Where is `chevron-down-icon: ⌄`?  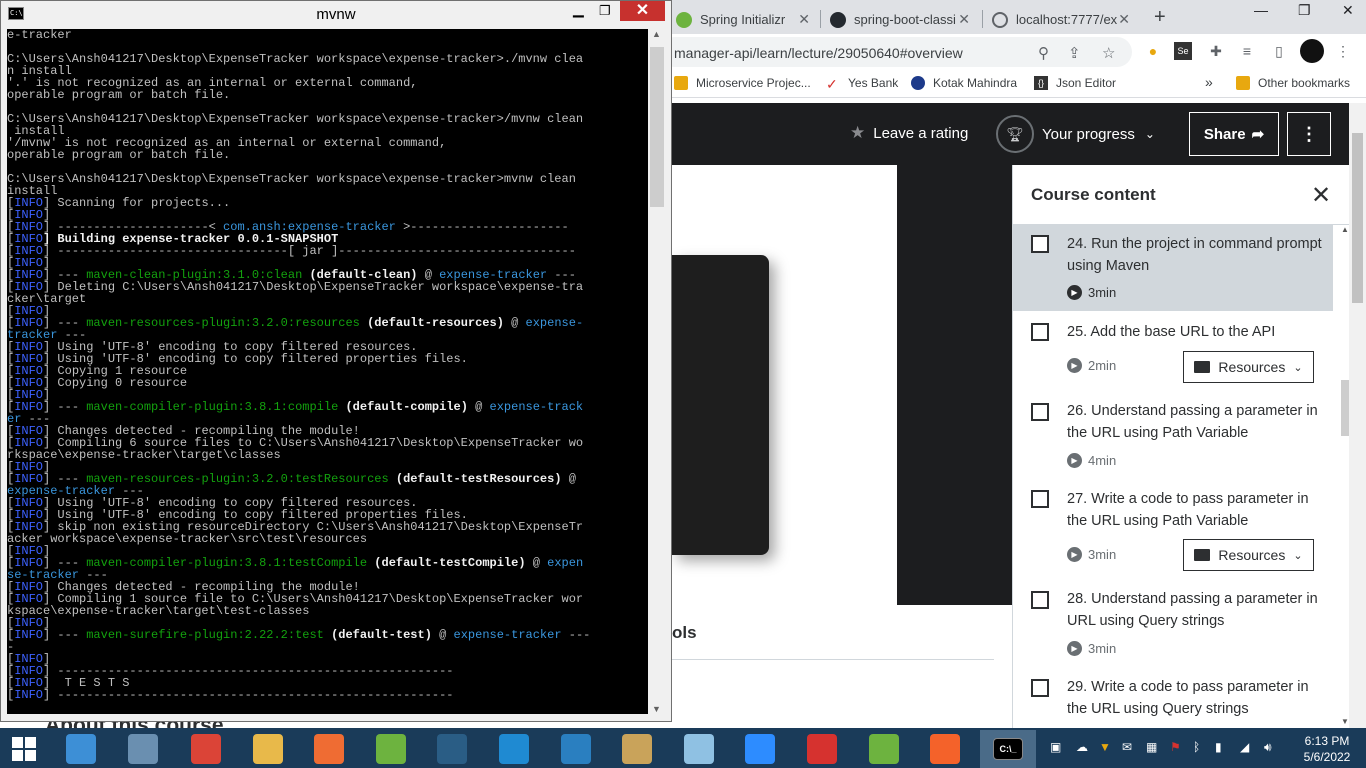 chevron-down-icon: ⌄ is located at coordinates (1149, 134).